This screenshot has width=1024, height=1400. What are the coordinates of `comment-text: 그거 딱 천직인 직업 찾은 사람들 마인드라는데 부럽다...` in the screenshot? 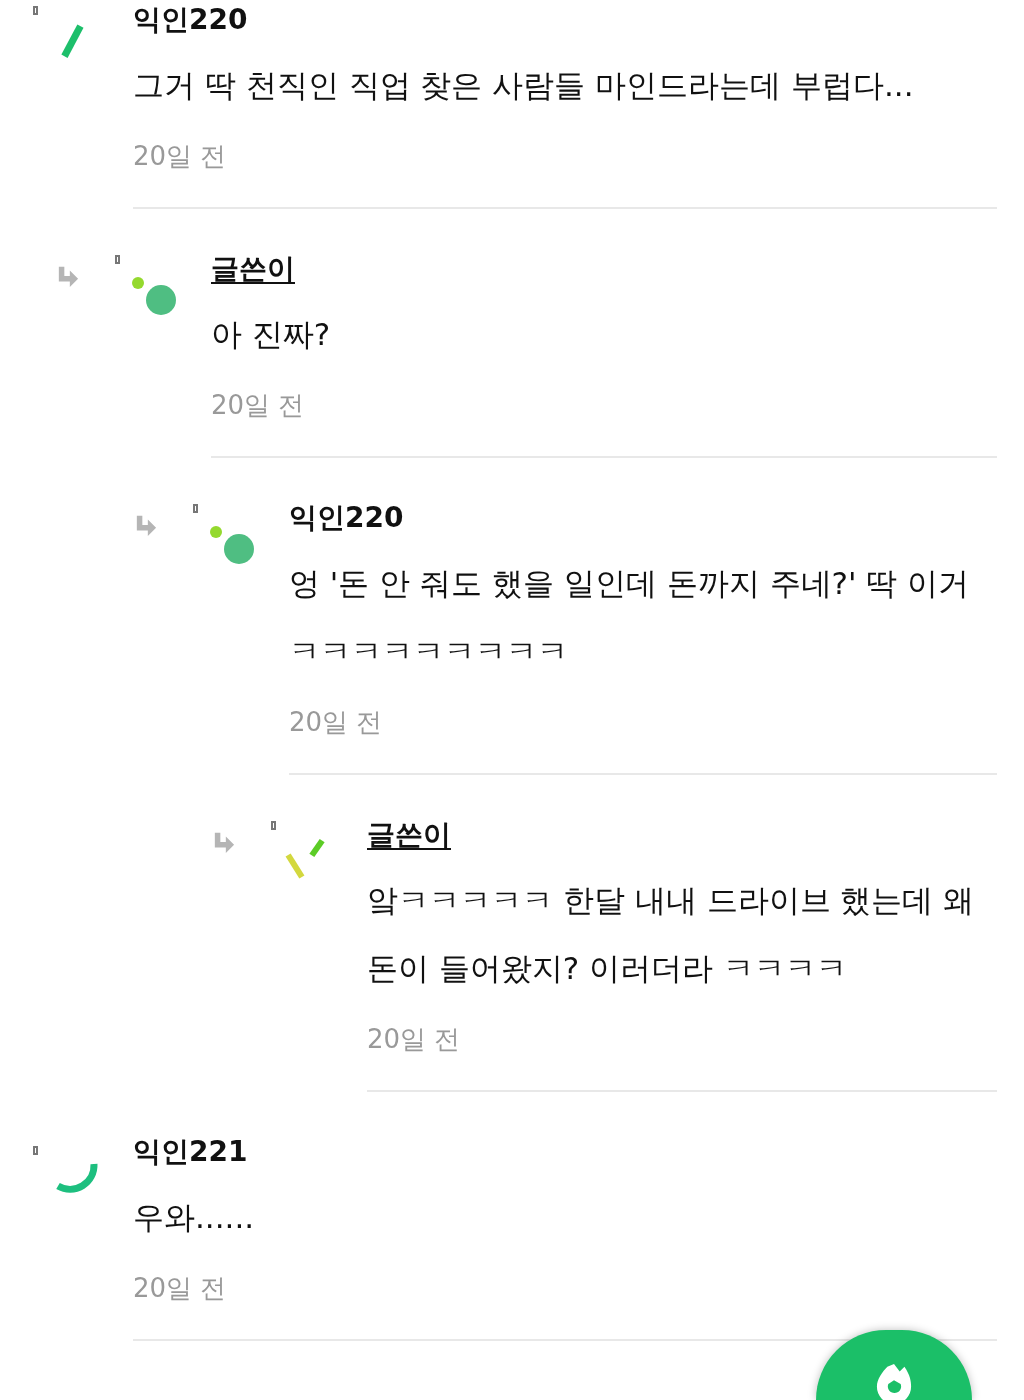 It's located at (524, 85).